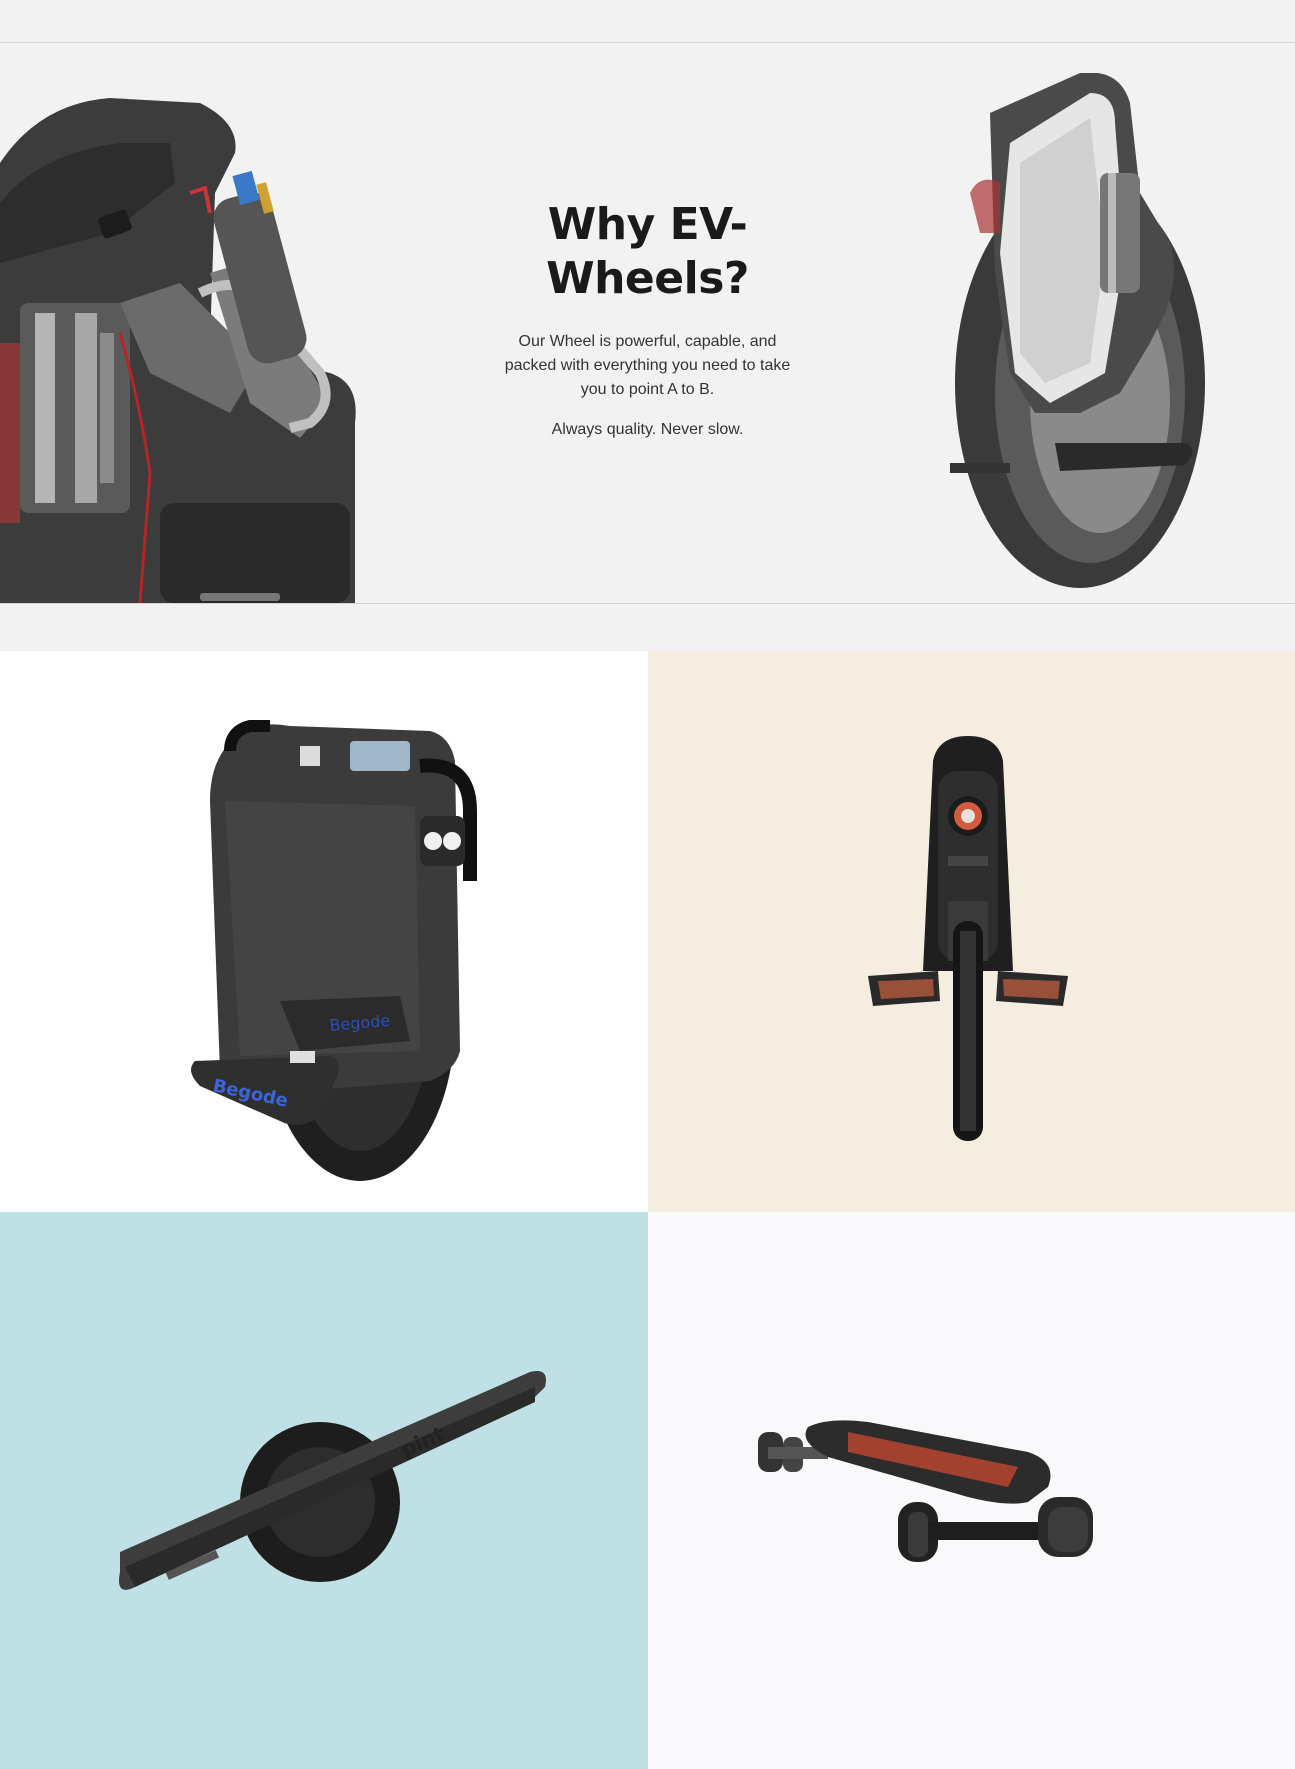  I want to click on hero-title: Why EV-Wheels?, so click(647, 251).